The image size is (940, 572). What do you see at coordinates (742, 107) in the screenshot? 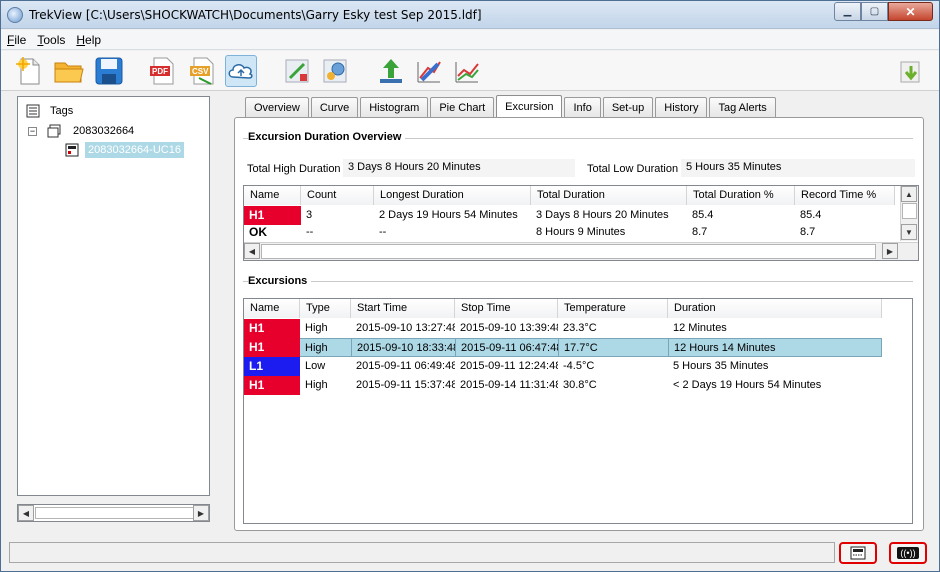
I see `tab-tag-alerts: Tag Alerts` at bounding box center [742, 107].